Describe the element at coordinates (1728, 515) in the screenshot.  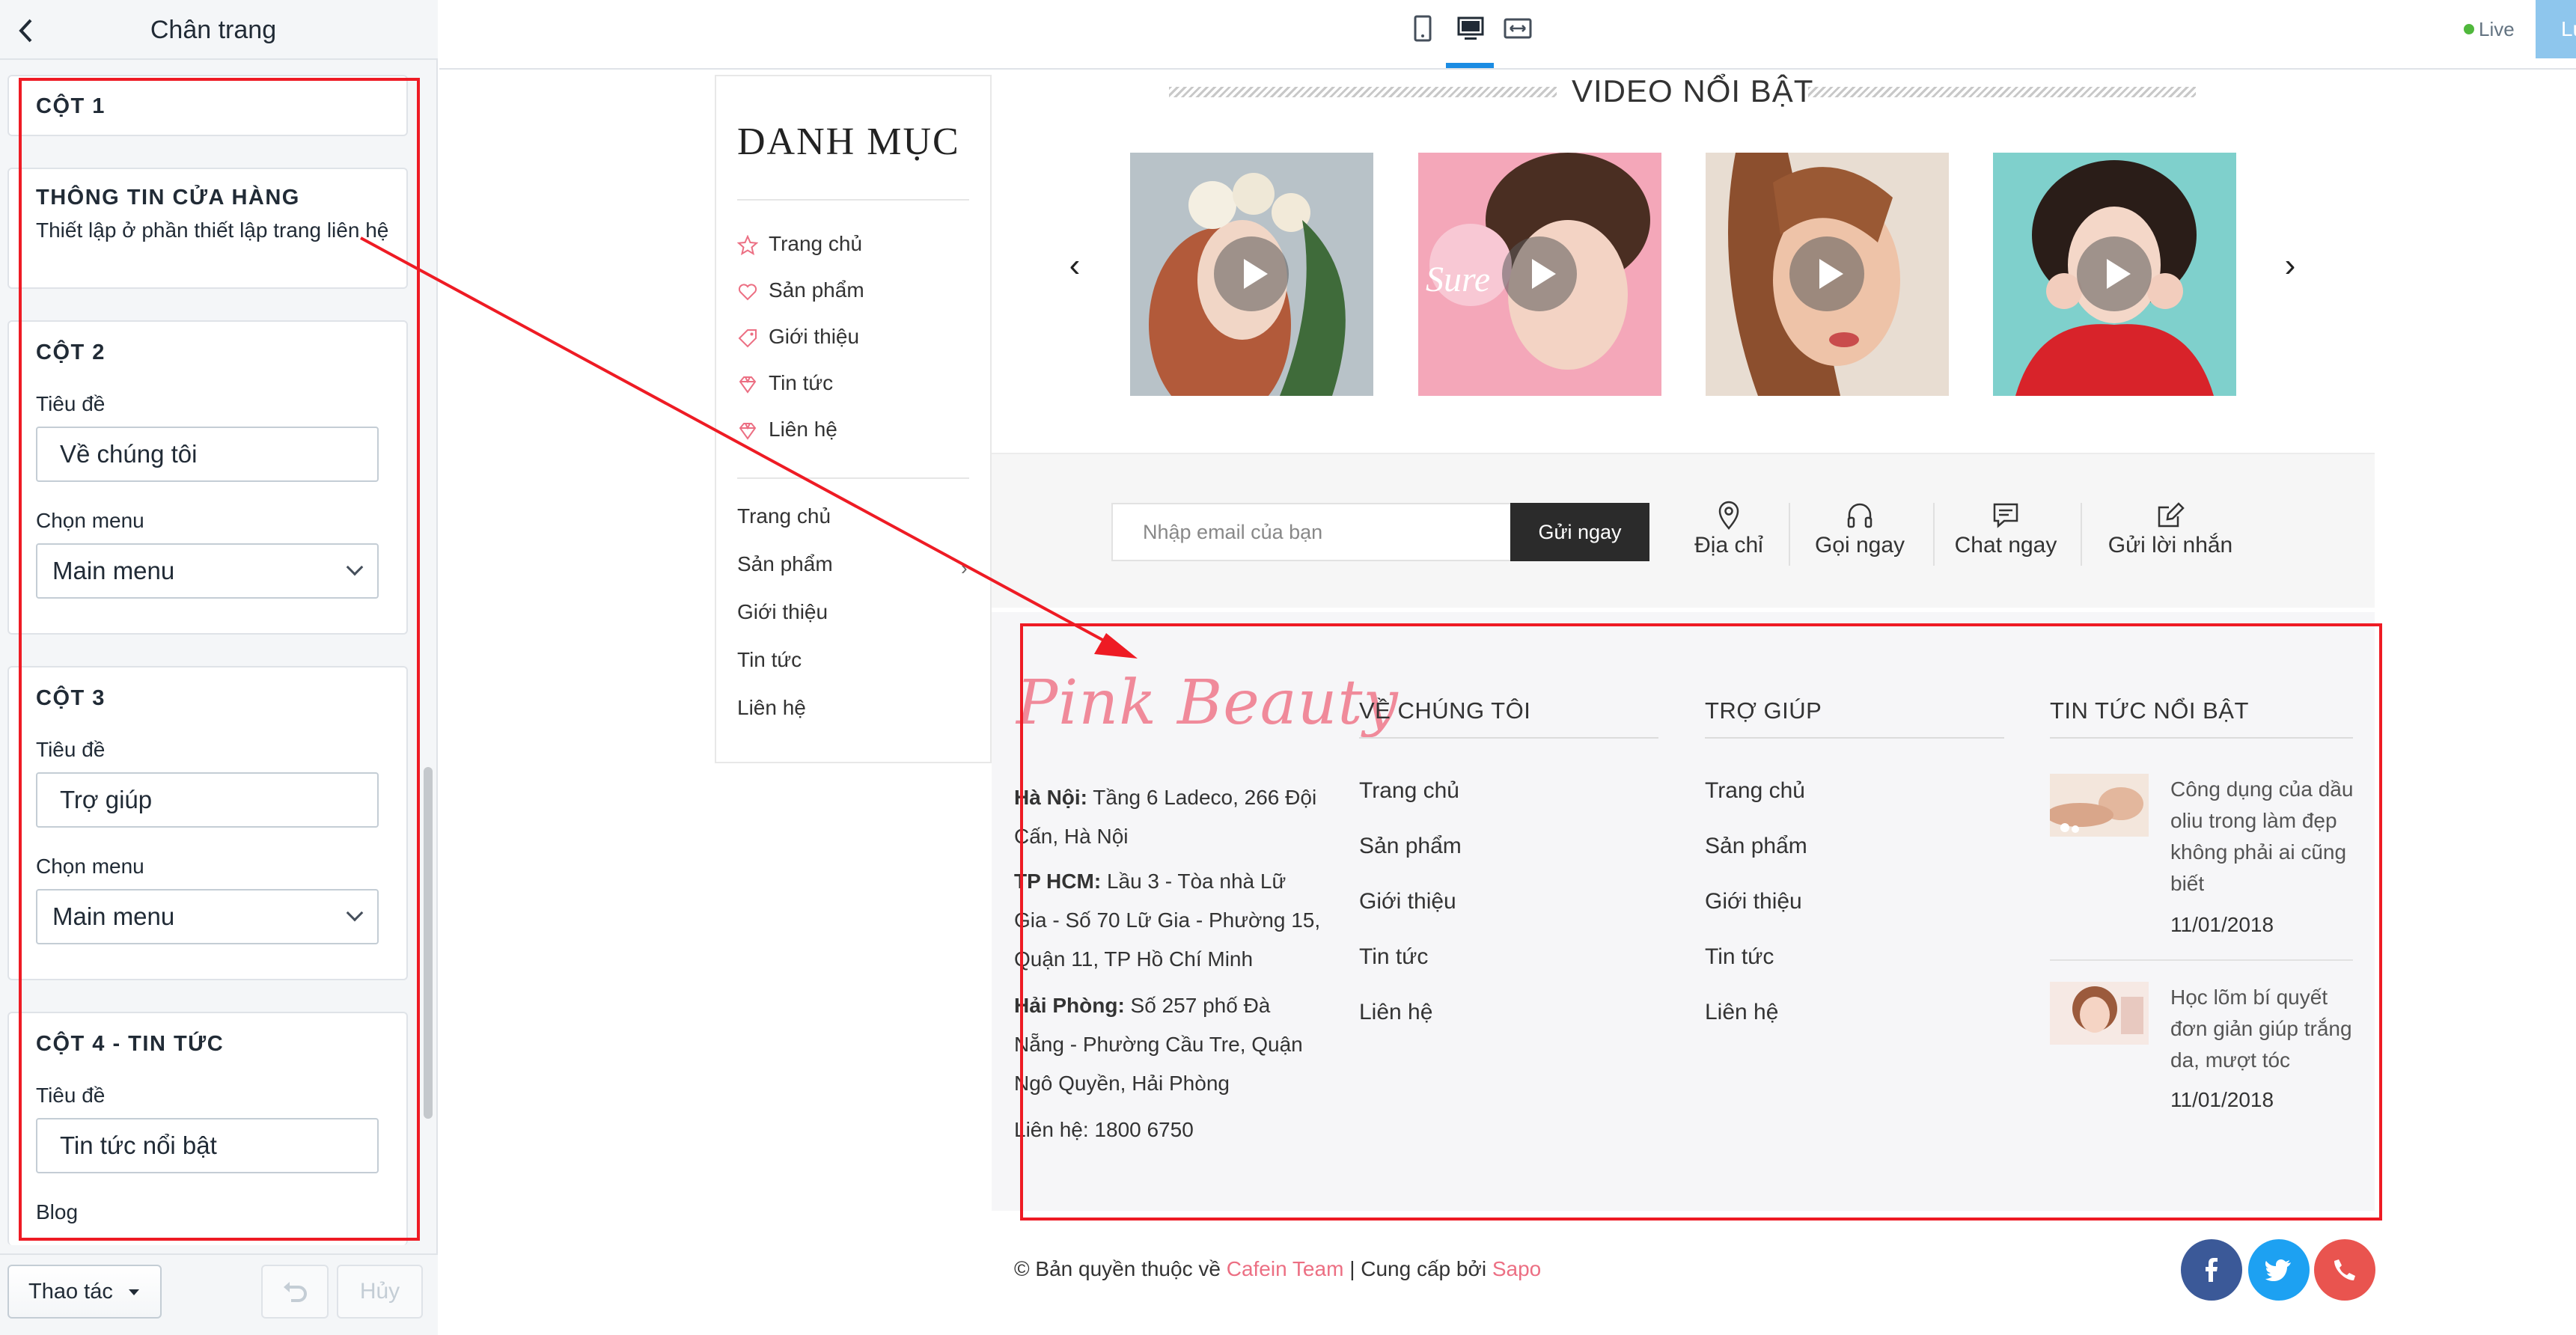
I see `map-pin-icon` at that location.